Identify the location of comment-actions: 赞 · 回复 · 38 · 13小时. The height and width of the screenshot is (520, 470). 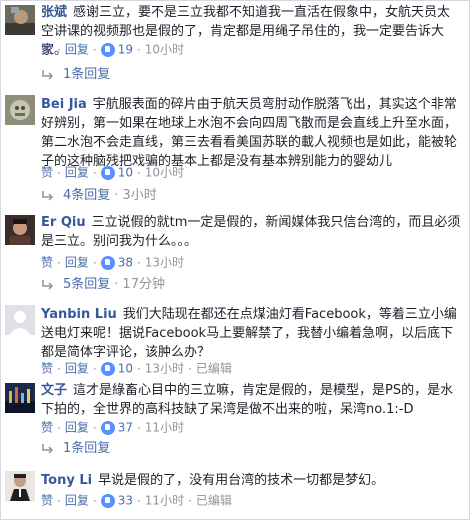
(113, 262).